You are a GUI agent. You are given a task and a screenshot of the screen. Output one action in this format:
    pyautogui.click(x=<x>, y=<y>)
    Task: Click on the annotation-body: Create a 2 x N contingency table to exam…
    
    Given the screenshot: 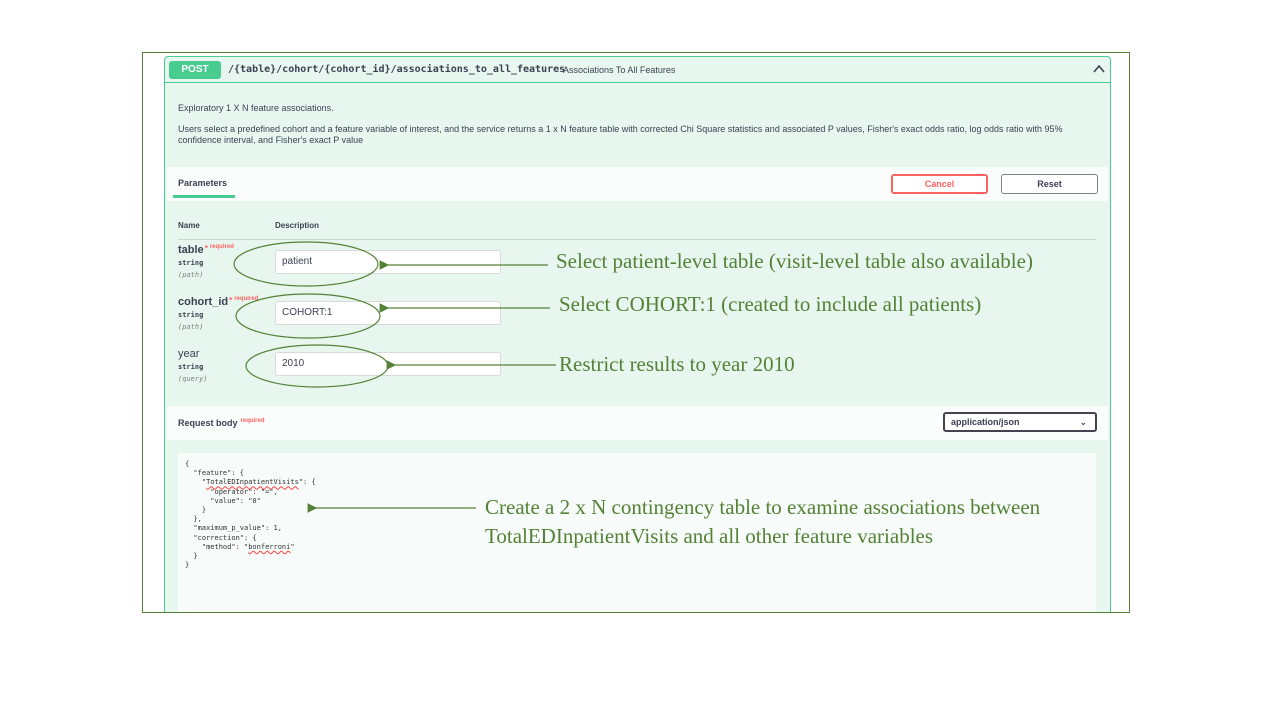 What is the action you would take?
    pyautogui.click(x=763, y=521)
    